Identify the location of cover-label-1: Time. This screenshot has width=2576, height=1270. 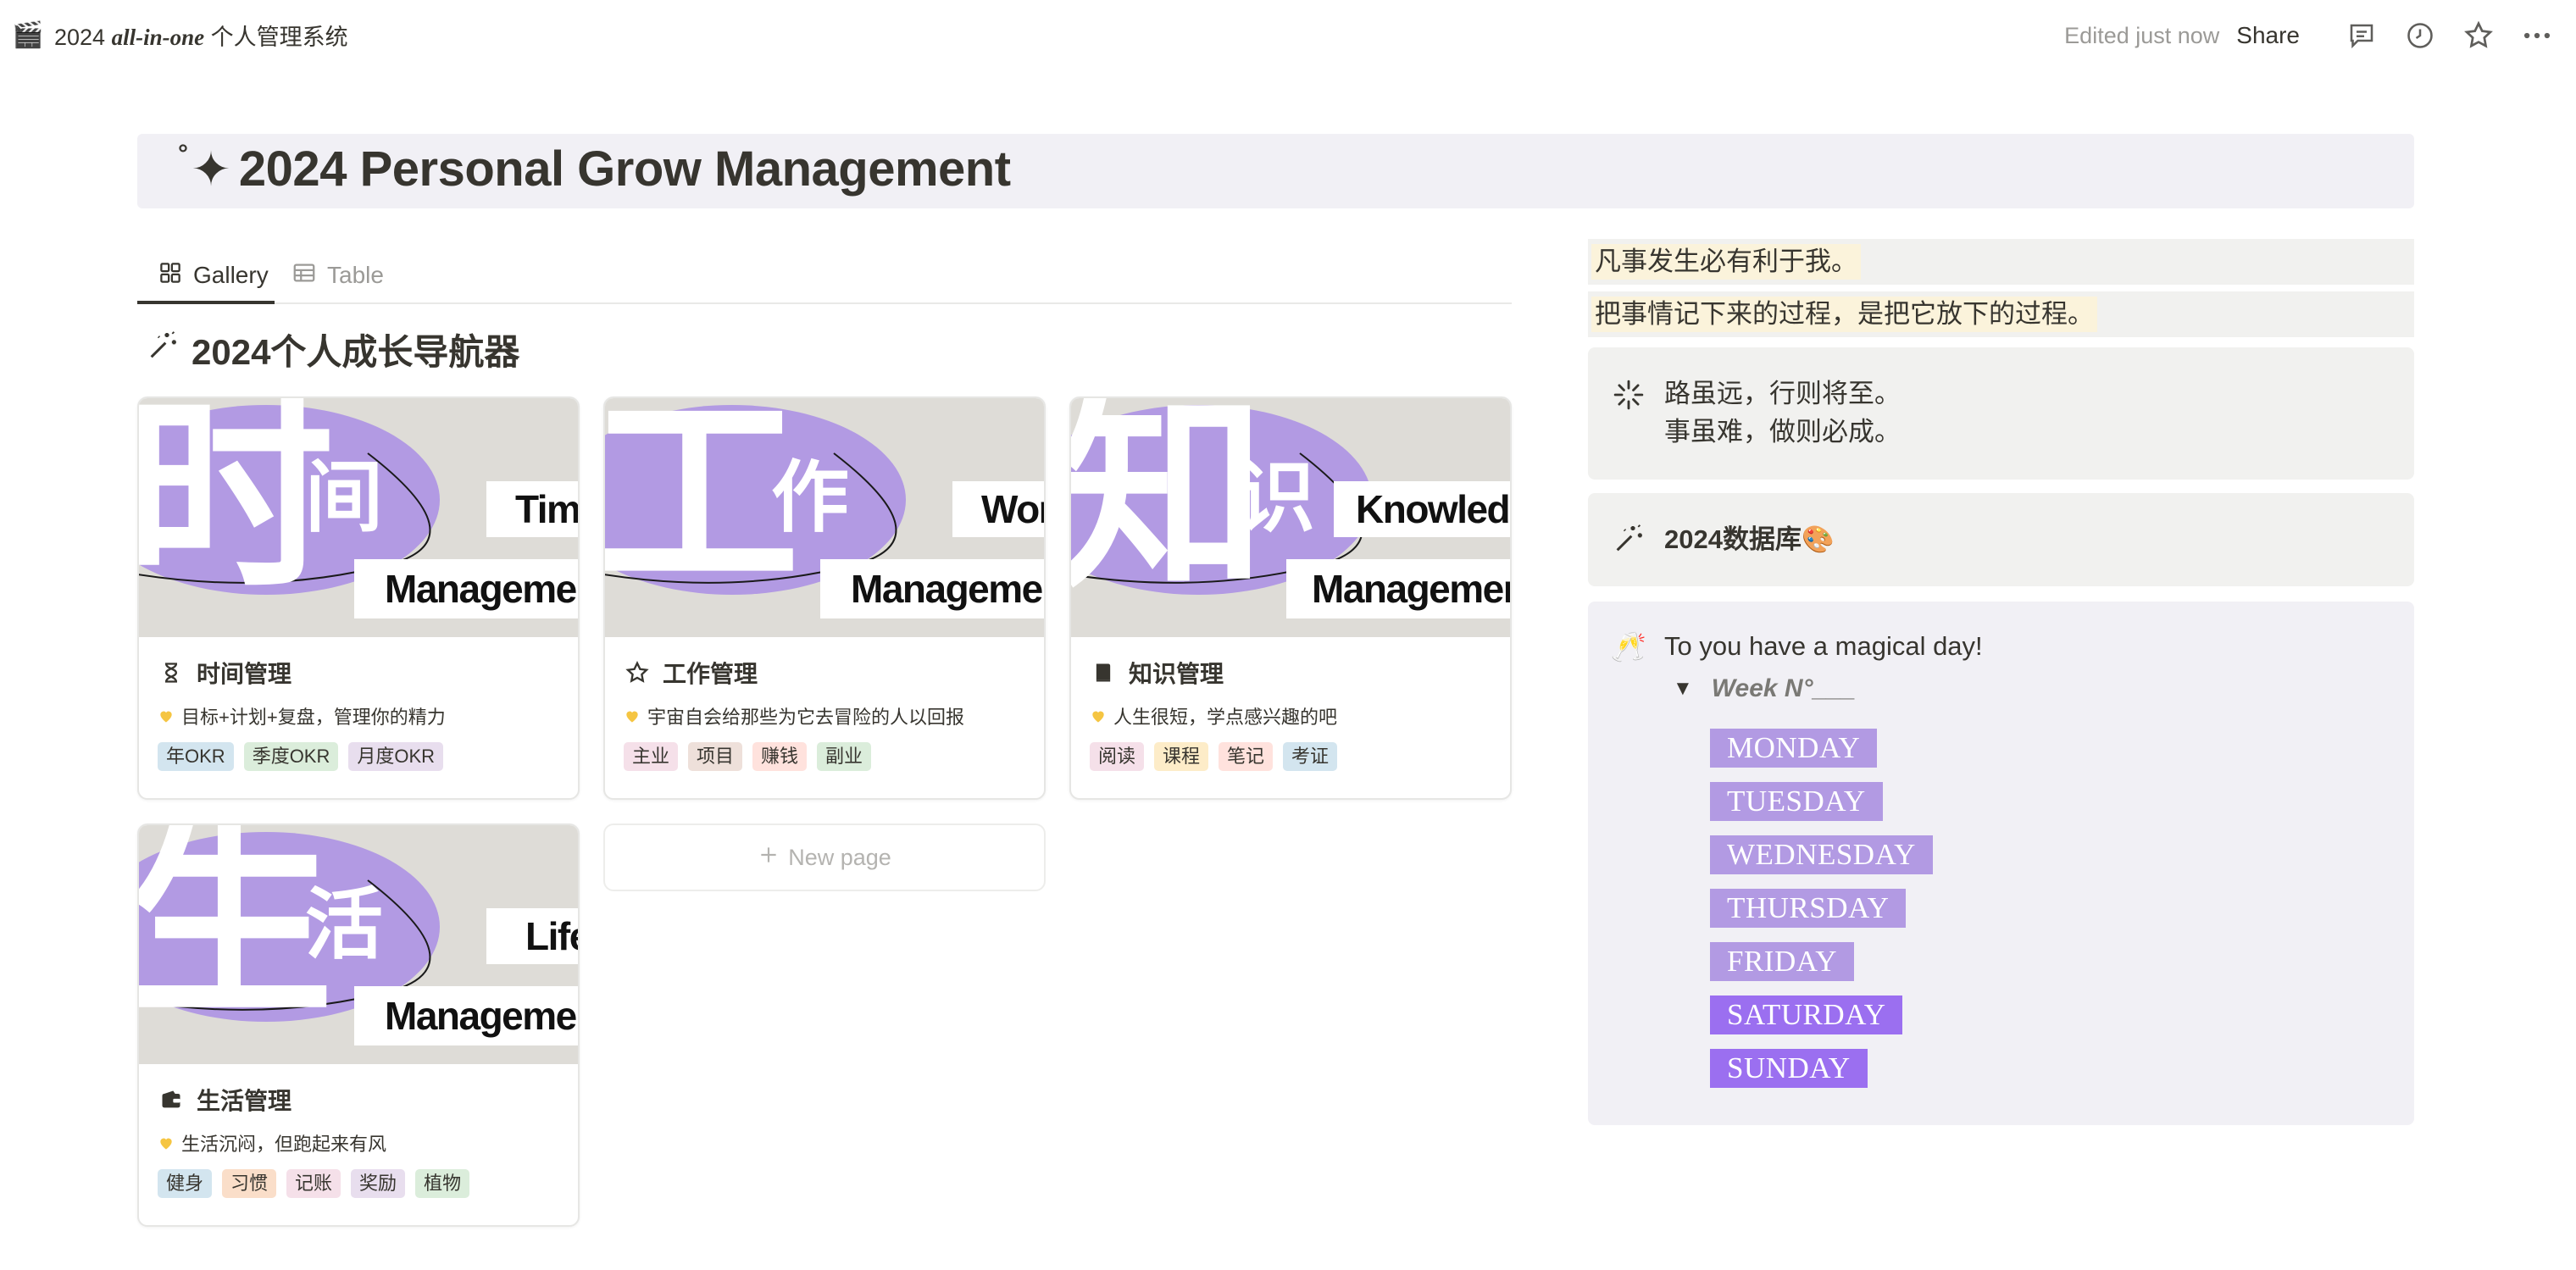
(532, 509).